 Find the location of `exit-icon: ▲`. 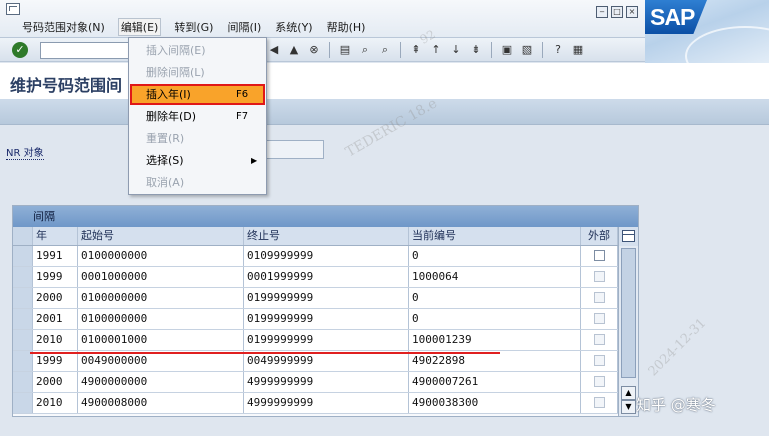

exit-icon: ▲ is located at coordinates (294, 50).